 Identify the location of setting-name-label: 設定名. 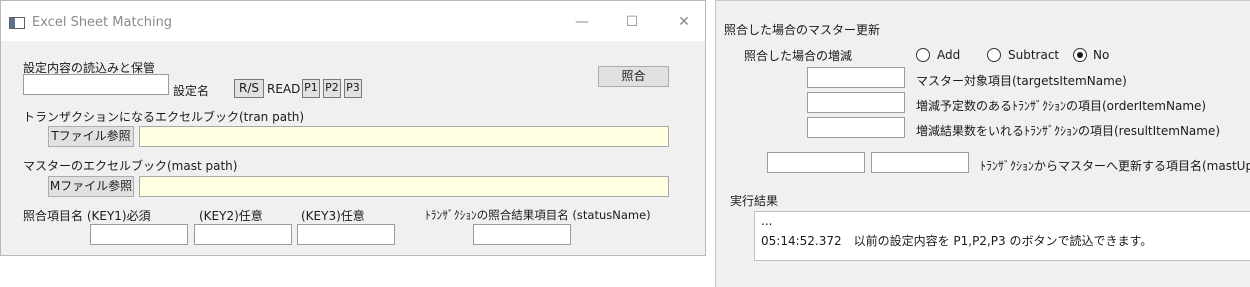
(191, 91).